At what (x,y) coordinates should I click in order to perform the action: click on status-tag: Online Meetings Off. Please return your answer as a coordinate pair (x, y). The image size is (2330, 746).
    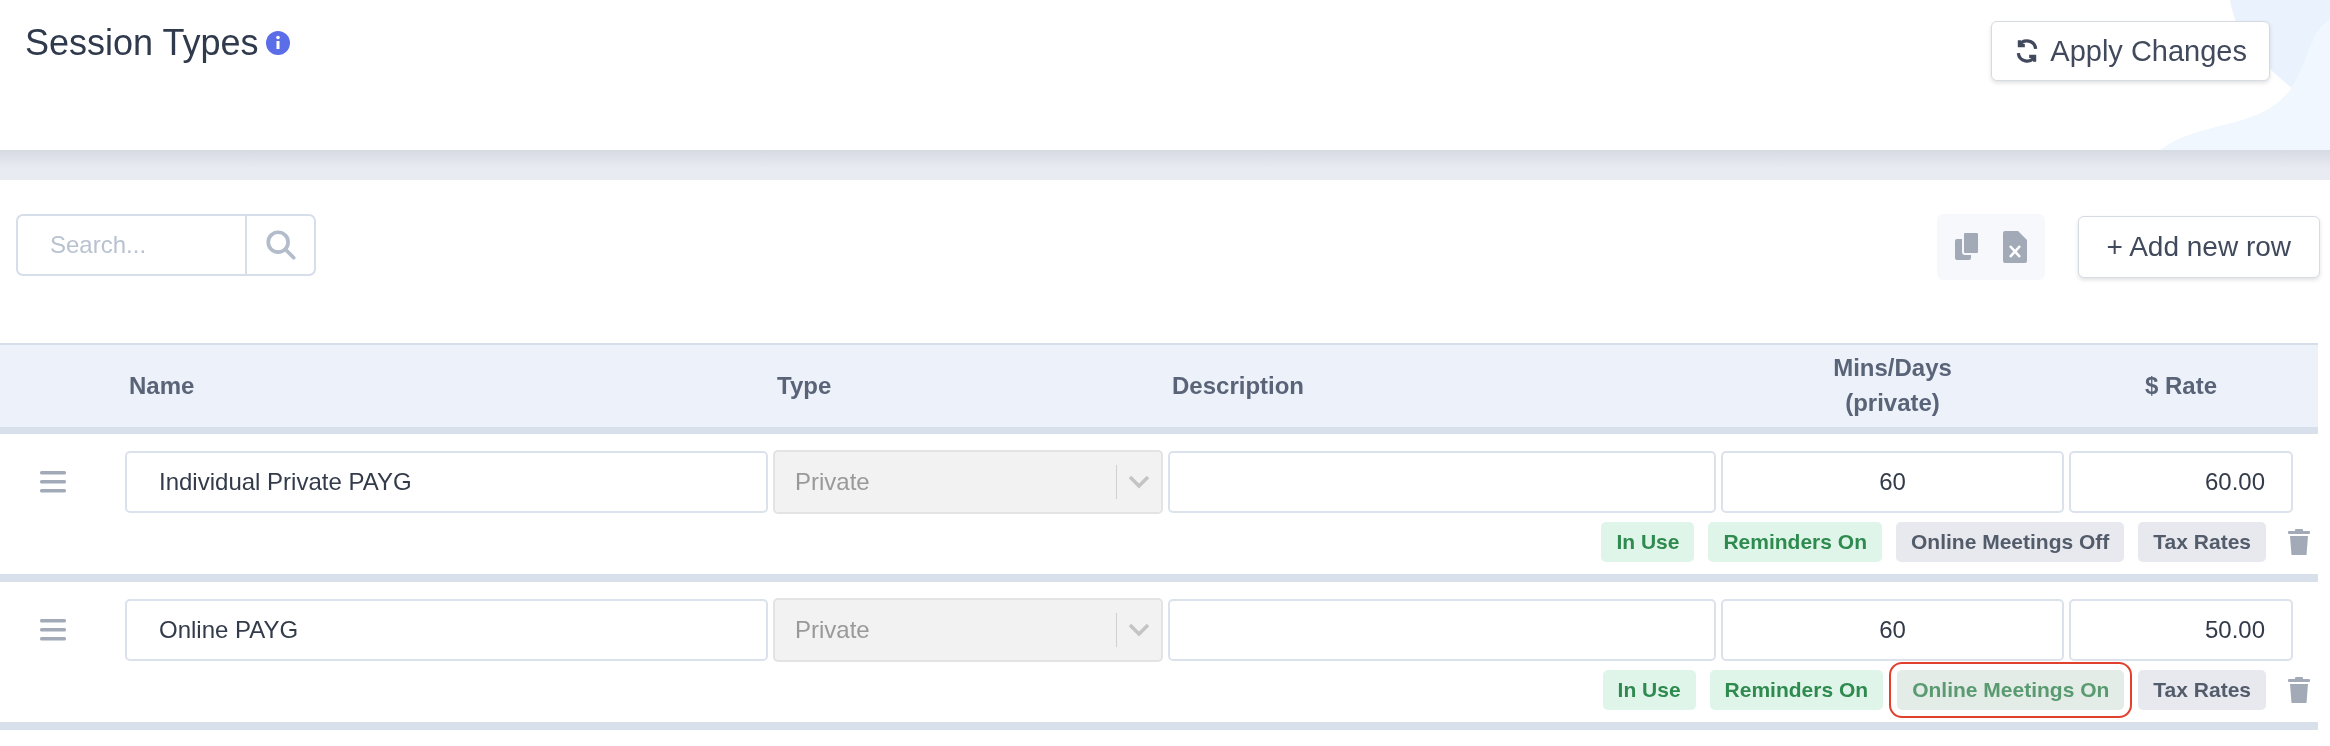
    Looking at the image, I should click on (2010, 542).